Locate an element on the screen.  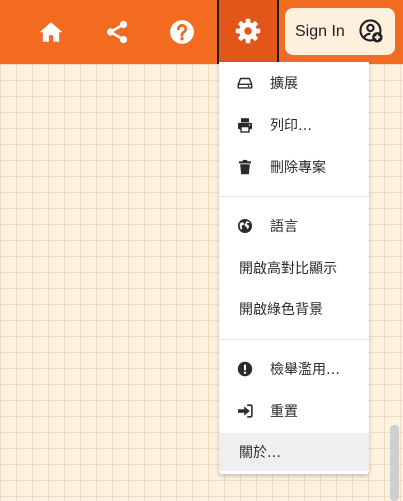
menu-item-label: 重置 is located at coordinates (284, 412).